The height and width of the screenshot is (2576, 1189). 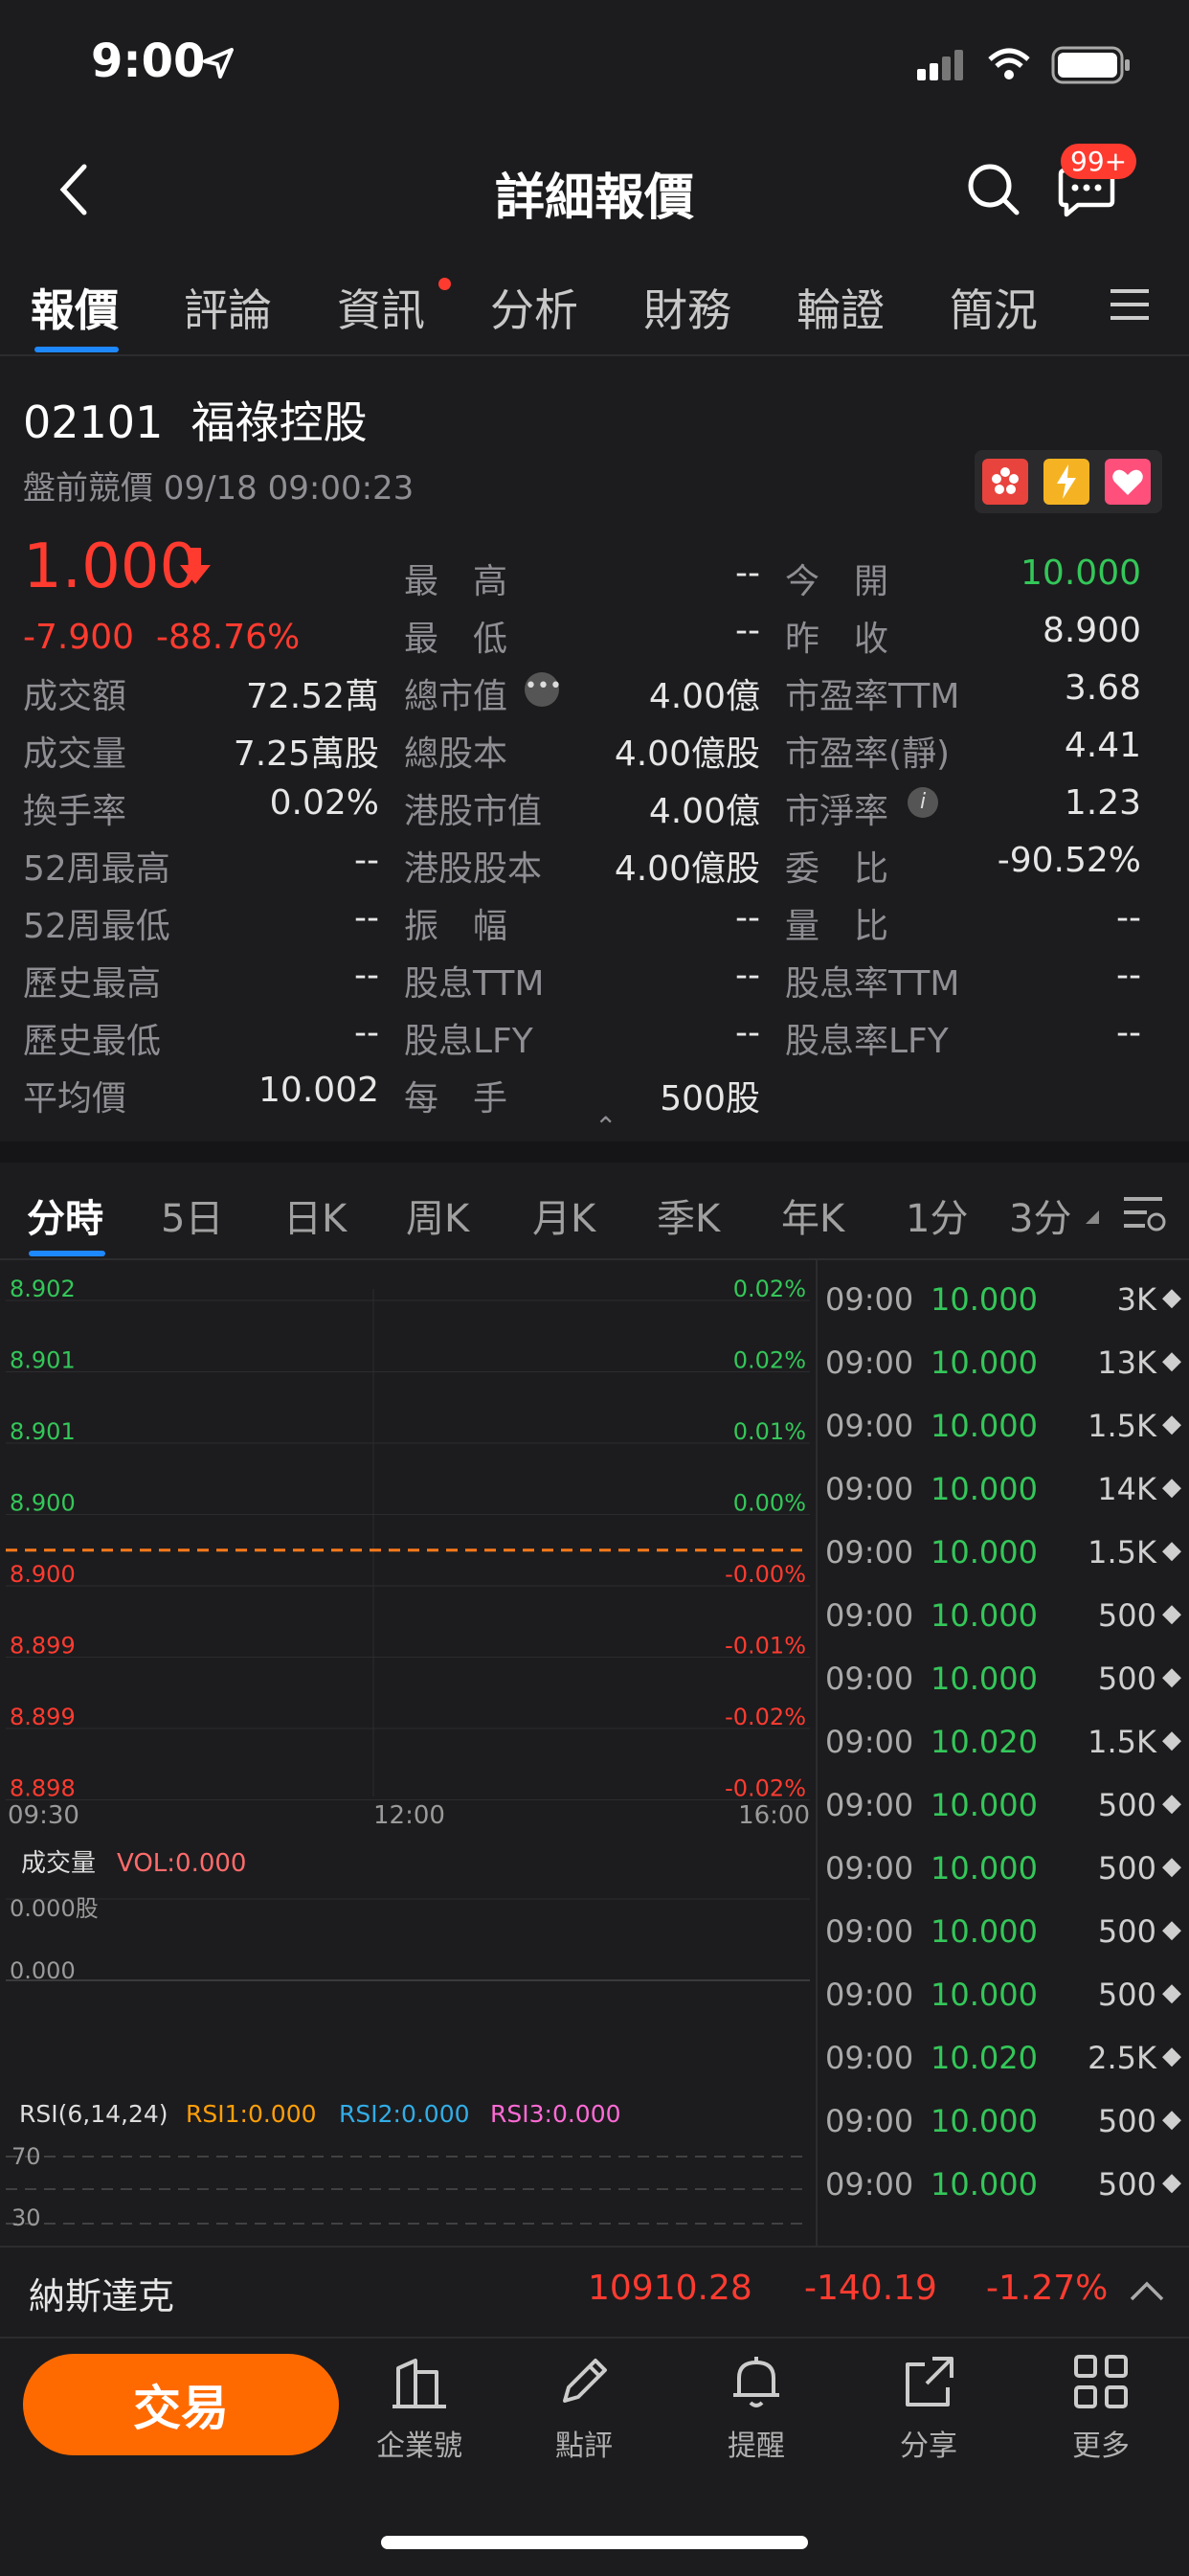 I want to click on stat-label: 股息率TTM, so click(x=872, y=984).